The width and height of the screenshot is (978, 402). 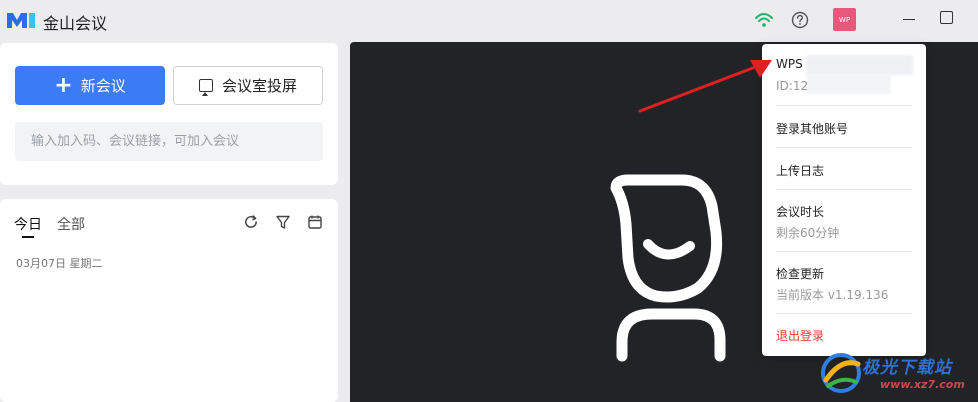 I want to click on wifi-icon, so click(x=764, y=20).